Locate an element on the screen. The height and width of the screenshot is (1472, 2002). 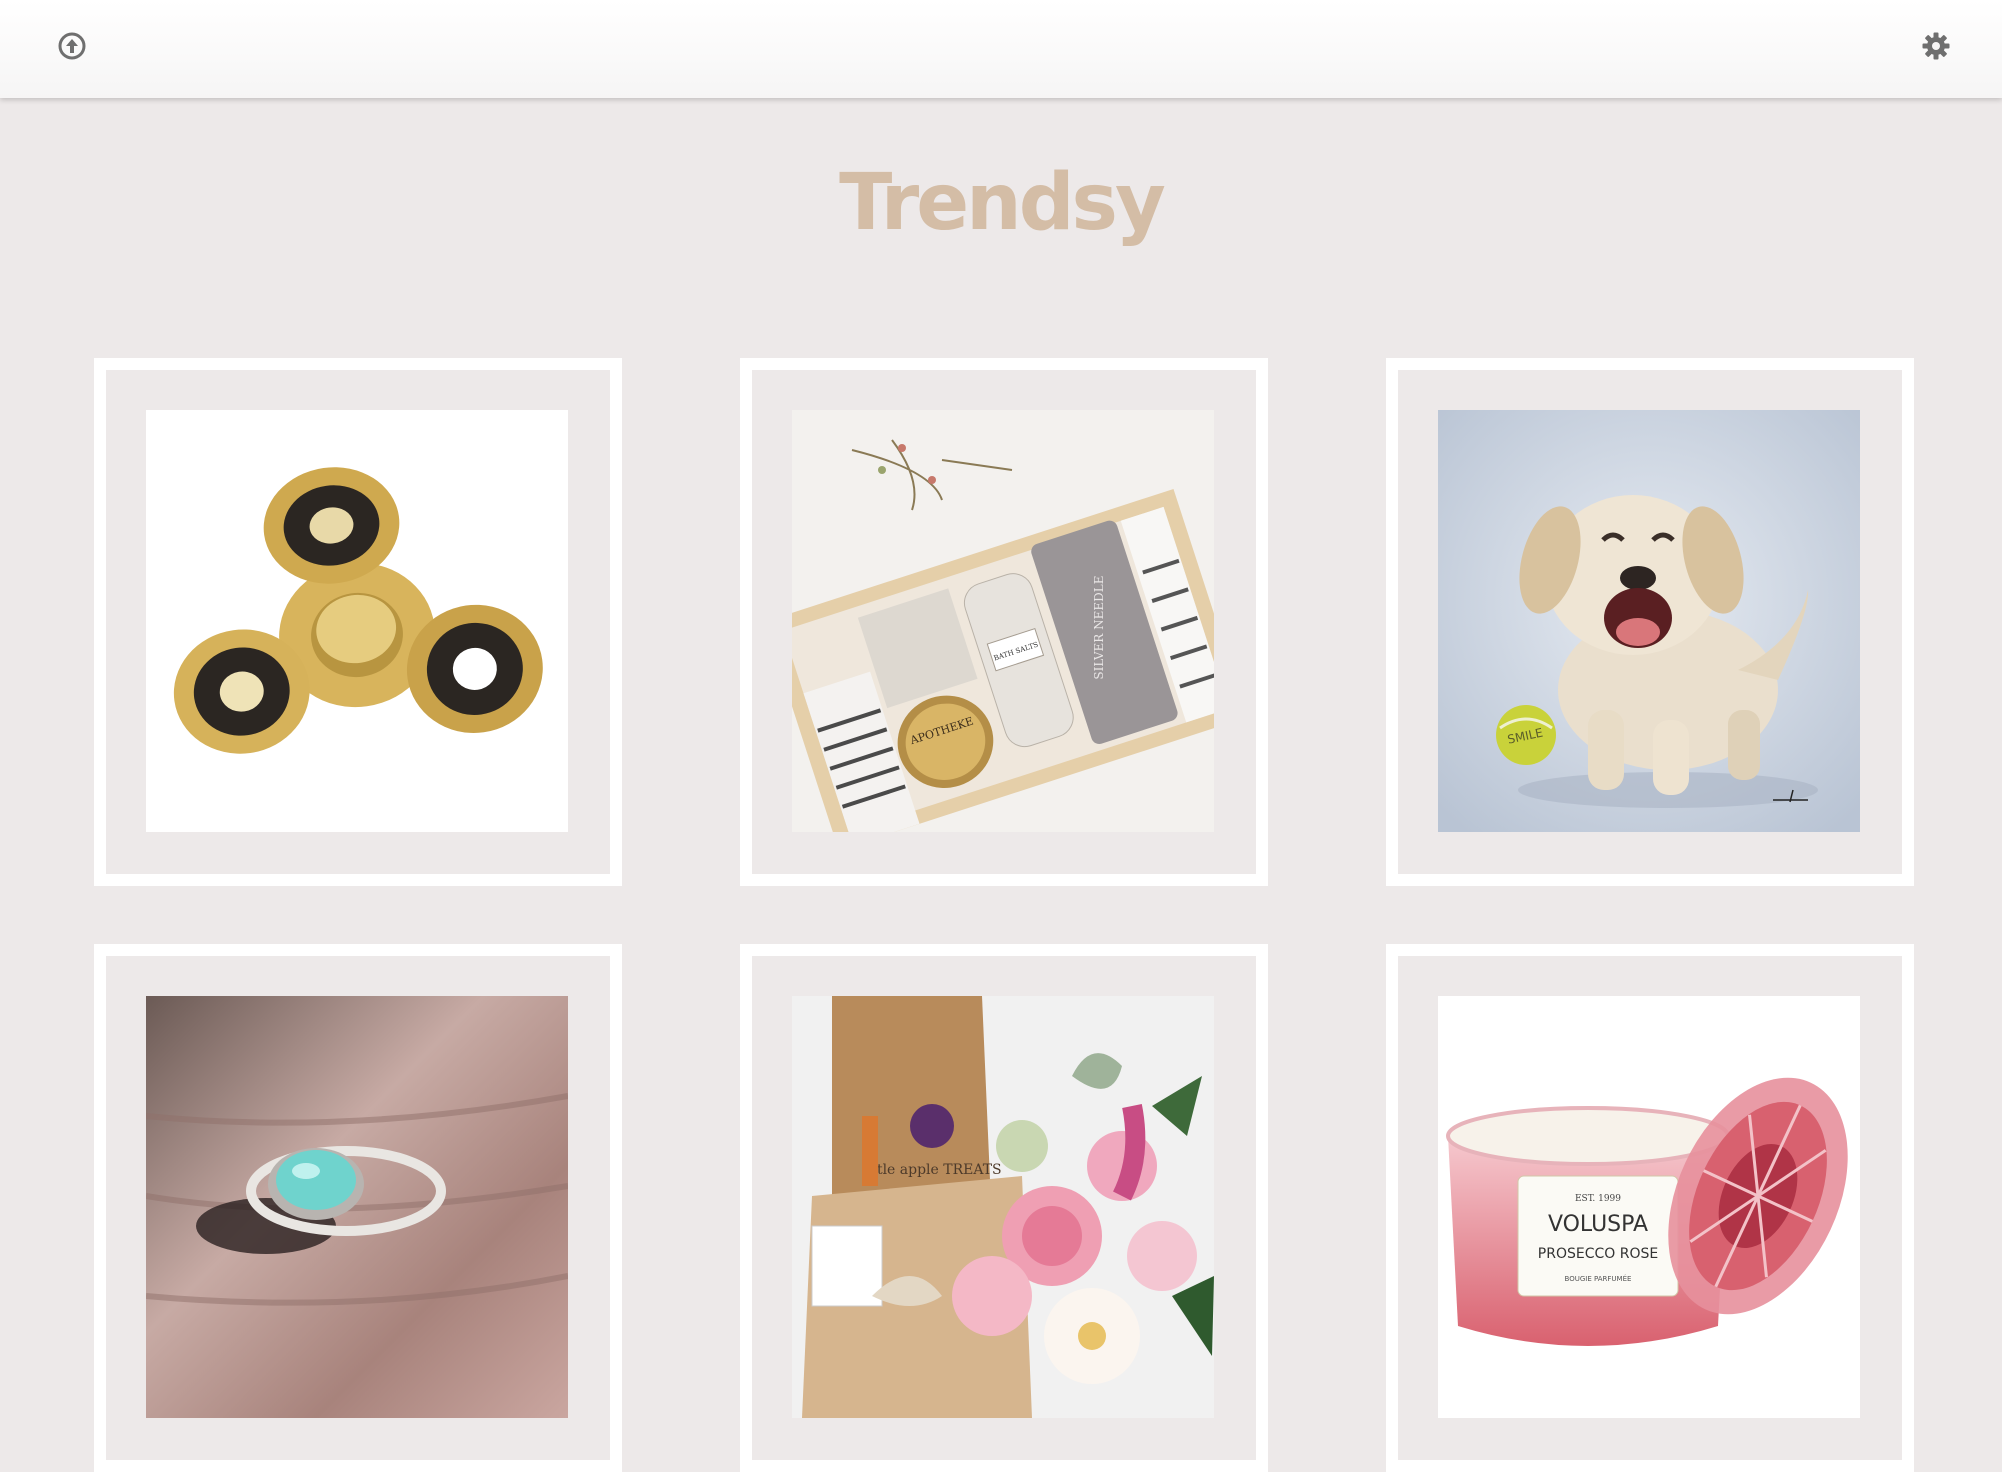
turquoise-ring-image is located at coordinates (357, 1207).